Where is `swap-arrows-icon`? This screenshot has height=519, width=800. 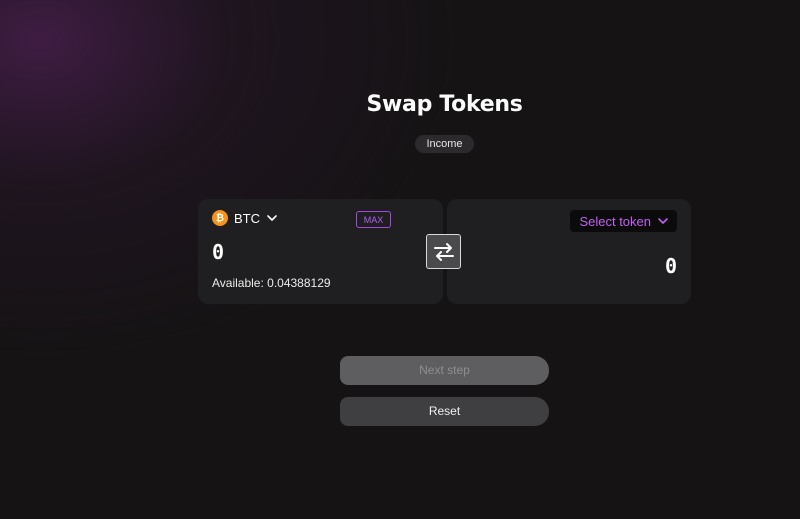
swap-arrows-icon is located at coordinates (443, 251).